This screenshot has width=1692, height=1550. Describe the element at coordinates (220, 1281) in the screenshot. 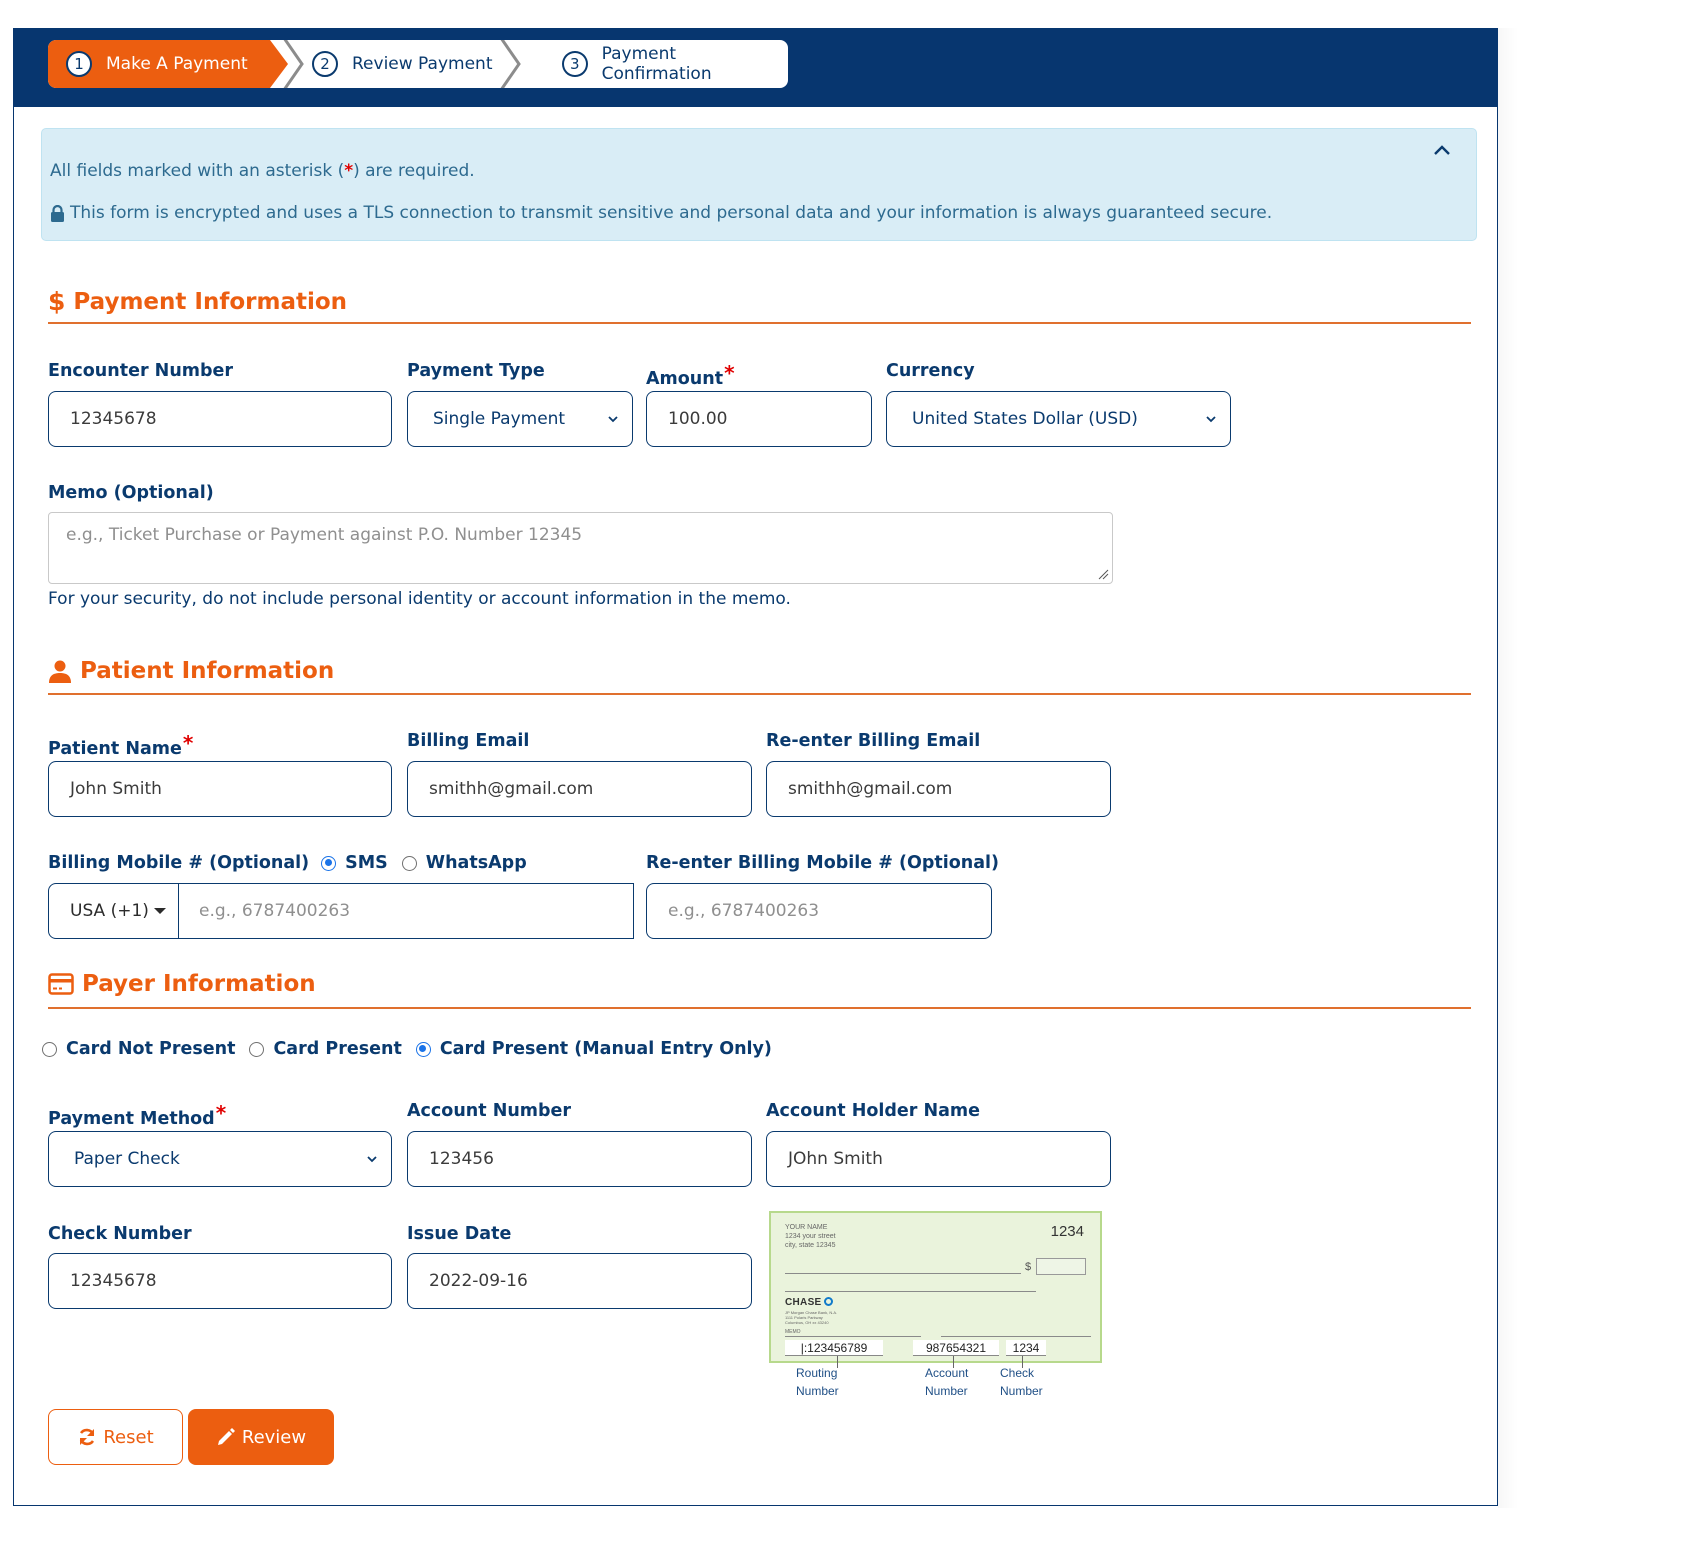

I see `check-number-input: 12345678` at that location.